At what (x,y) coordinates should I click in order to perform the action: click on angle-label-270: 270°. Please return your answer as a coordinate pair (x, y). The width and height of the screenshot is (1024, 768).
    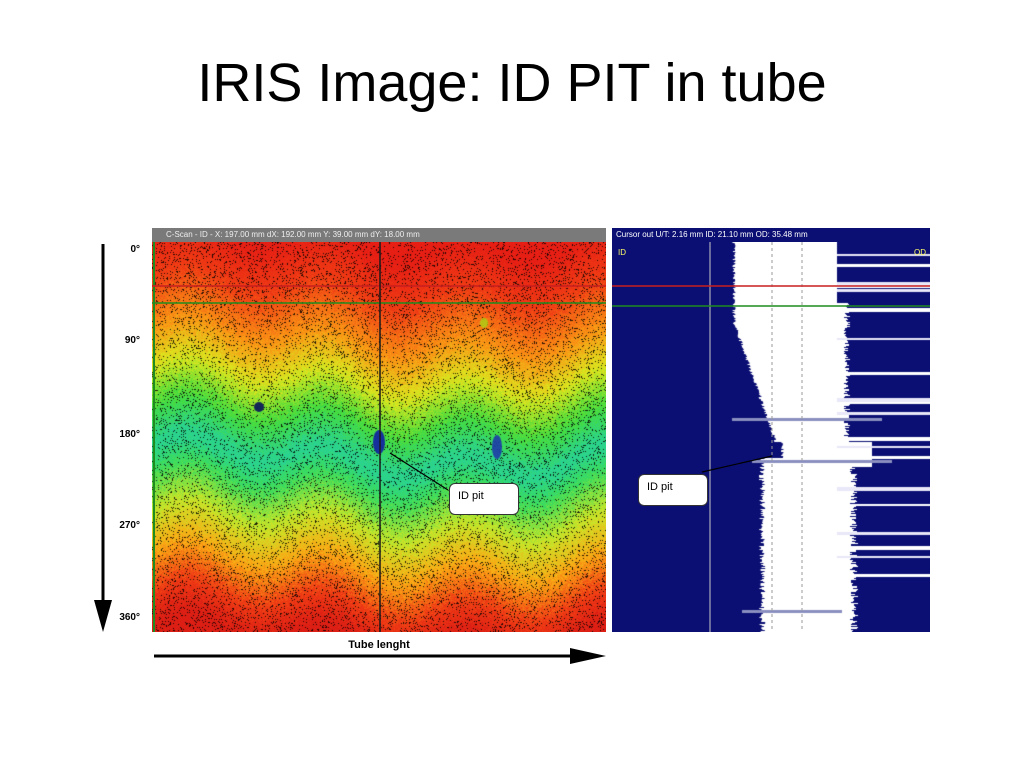
    Looking at the image, I should click on (129, 525).